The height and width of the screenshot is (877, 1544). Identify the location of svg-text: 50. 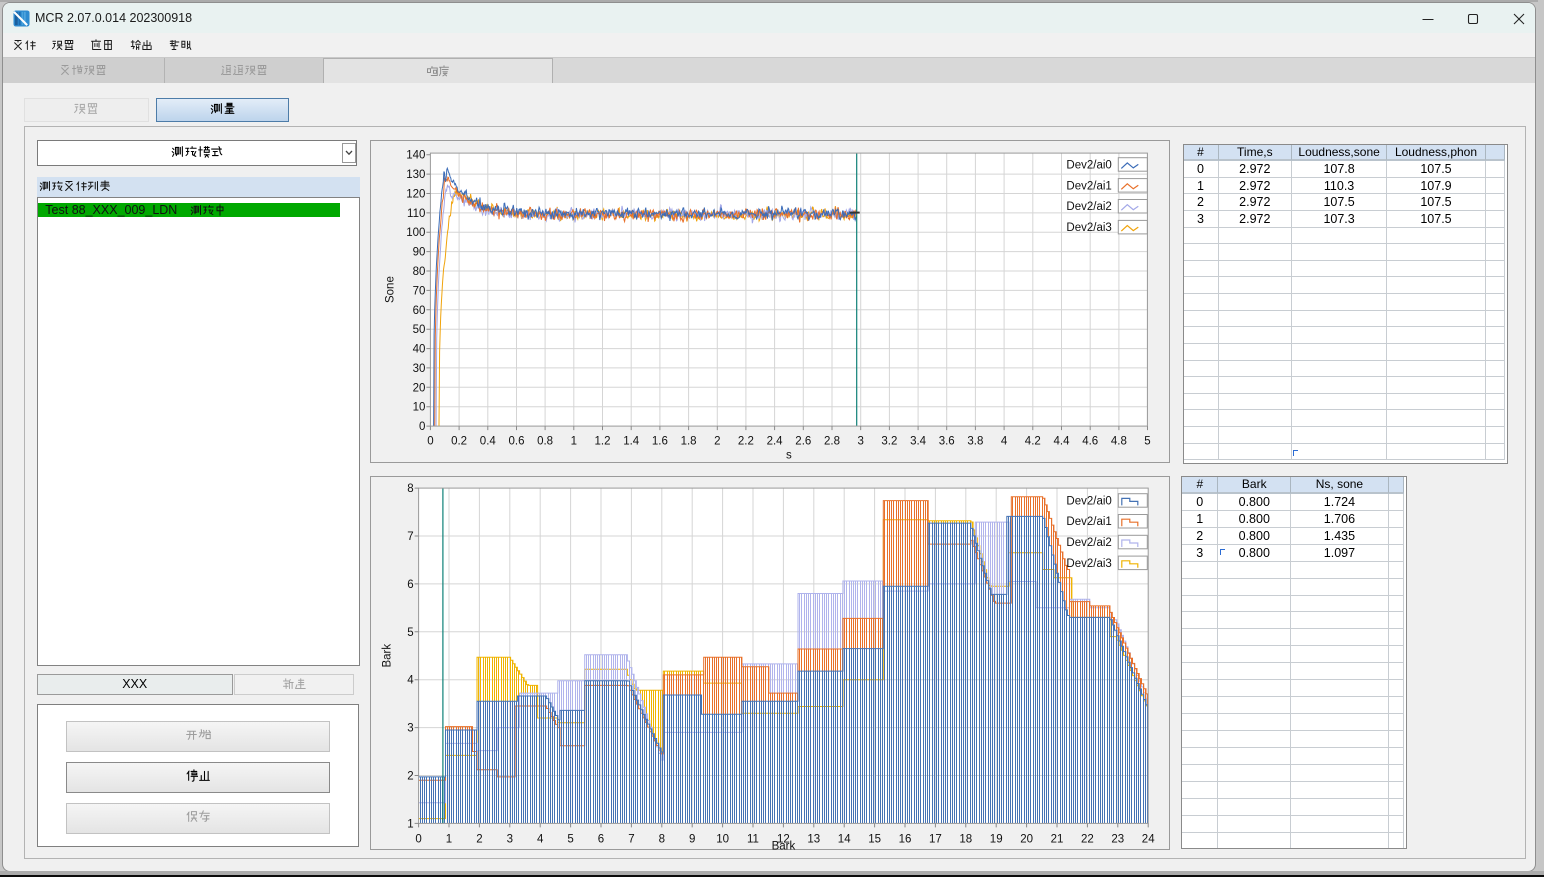
(419, 330).